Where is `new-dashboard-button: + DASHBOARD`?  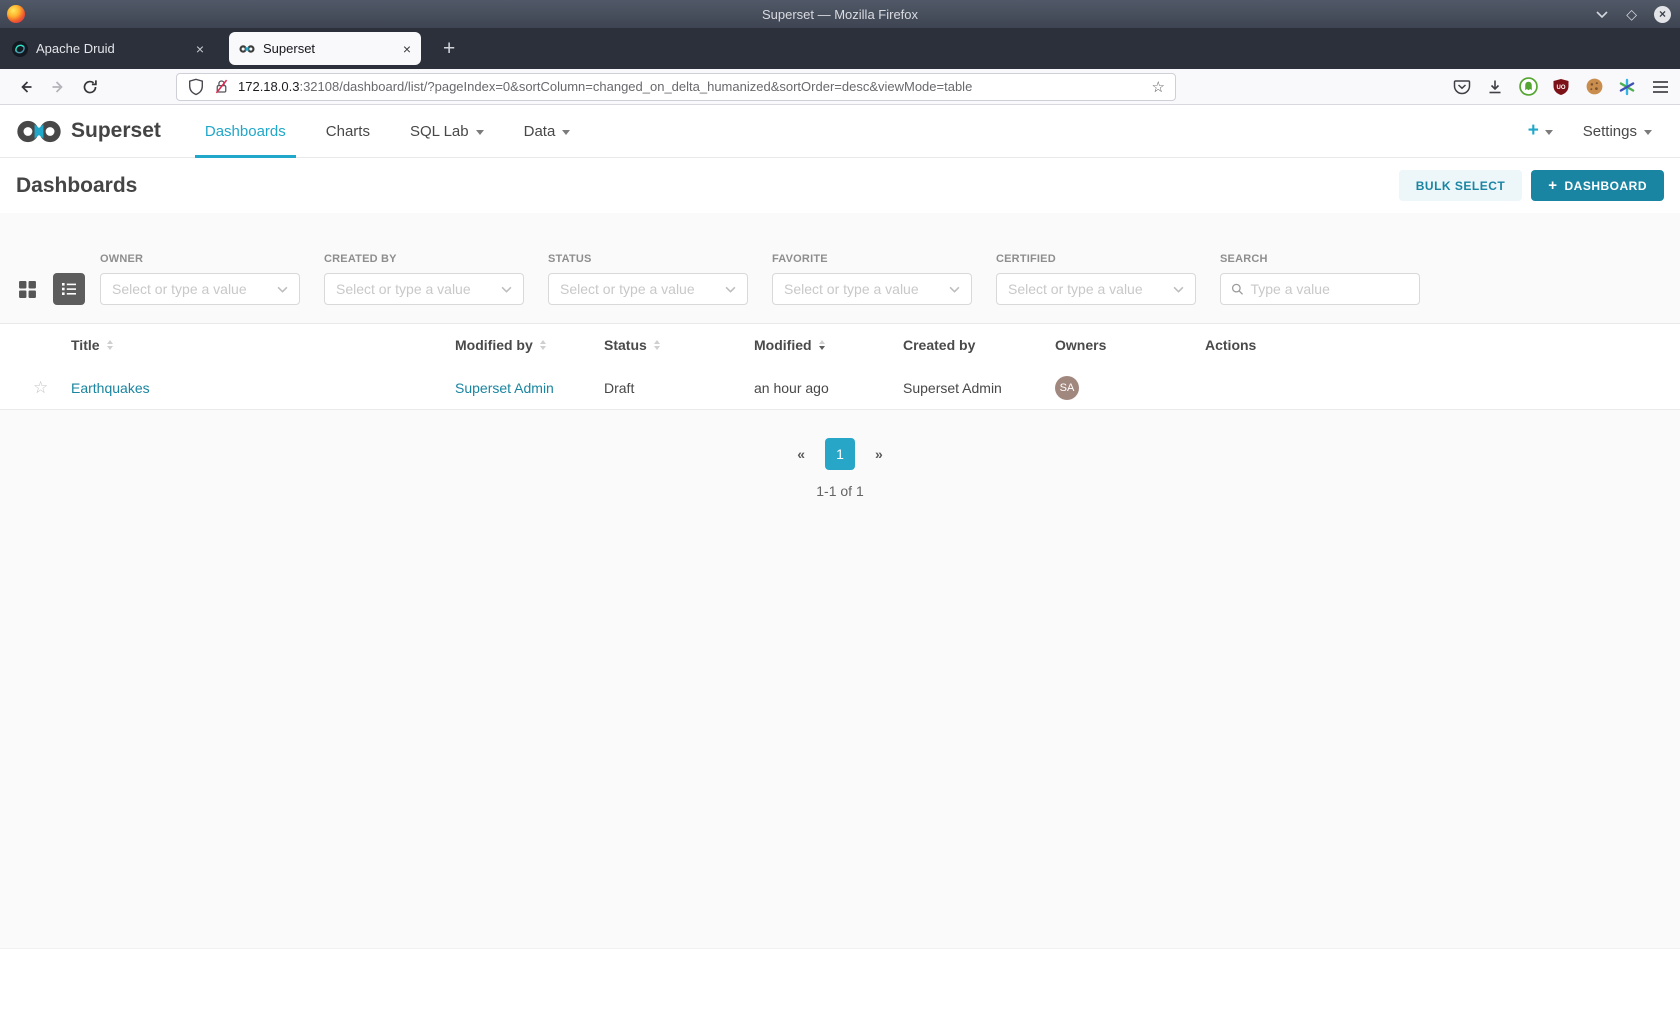 new-dashboard-button: + DASHBOARD is located at coordinates (1597, 185).